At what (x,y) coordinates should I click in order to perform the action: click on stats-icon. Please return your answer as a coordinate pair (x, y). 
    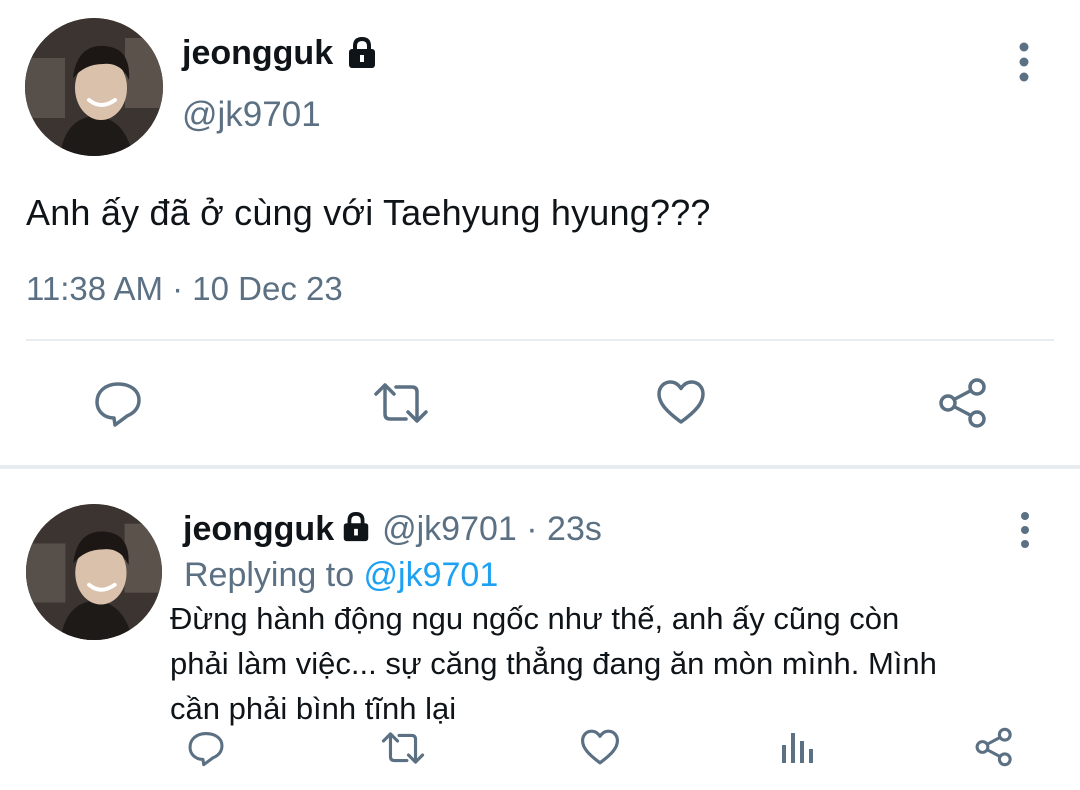
    Looking at the image, I should click on (797, 747).